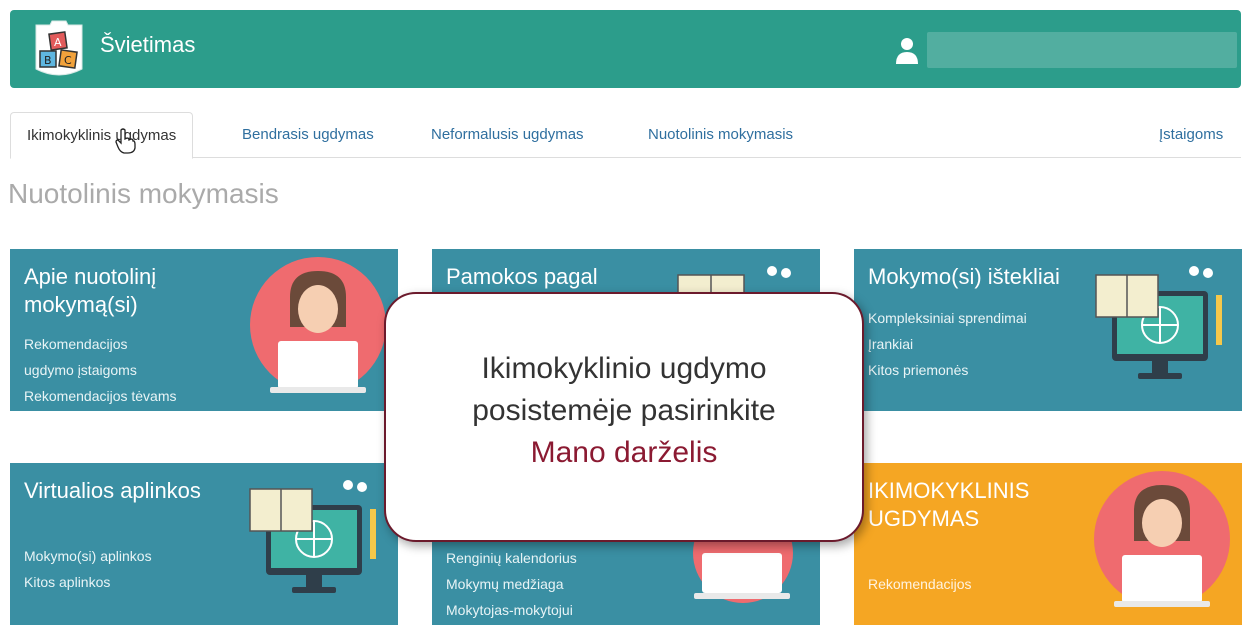 This screenshot has height=641, width=1243. I want to click on card-link: Mokytojas-mokytojui, so click(511, 610).